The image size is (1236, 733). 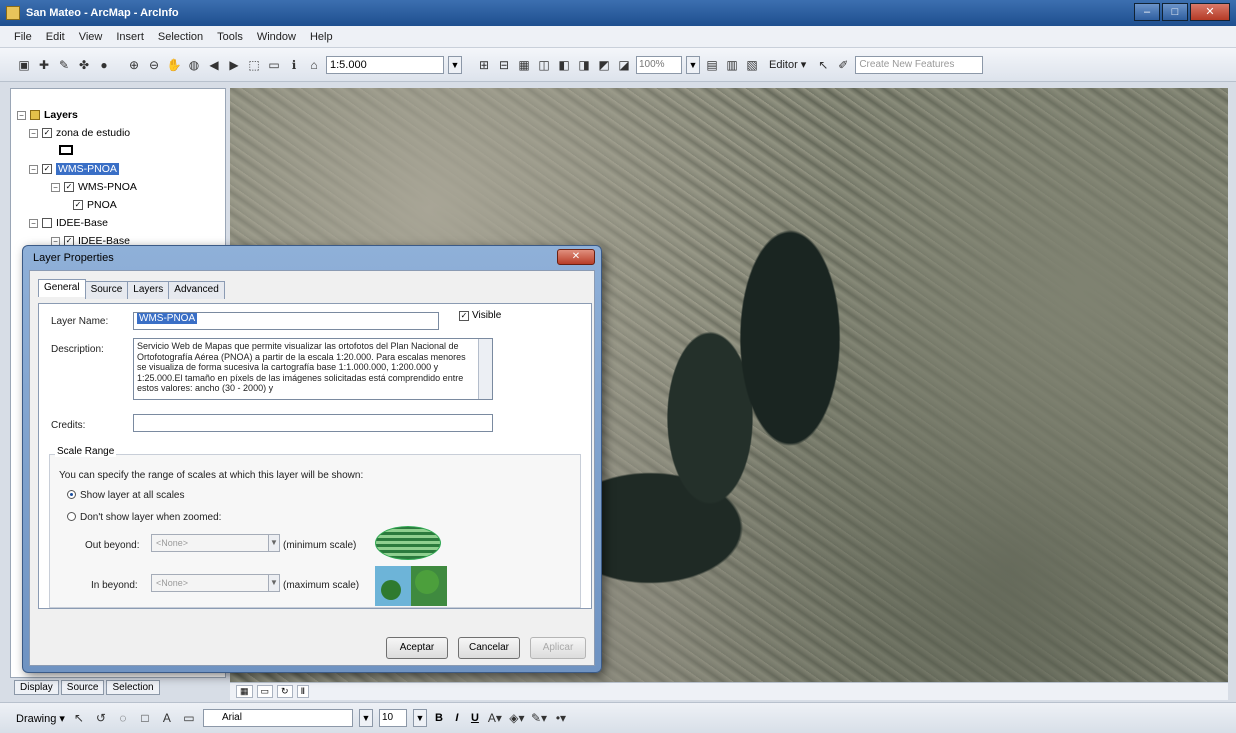 I want to click on in-beyond-select: <None>, so click(x=210, y=583).